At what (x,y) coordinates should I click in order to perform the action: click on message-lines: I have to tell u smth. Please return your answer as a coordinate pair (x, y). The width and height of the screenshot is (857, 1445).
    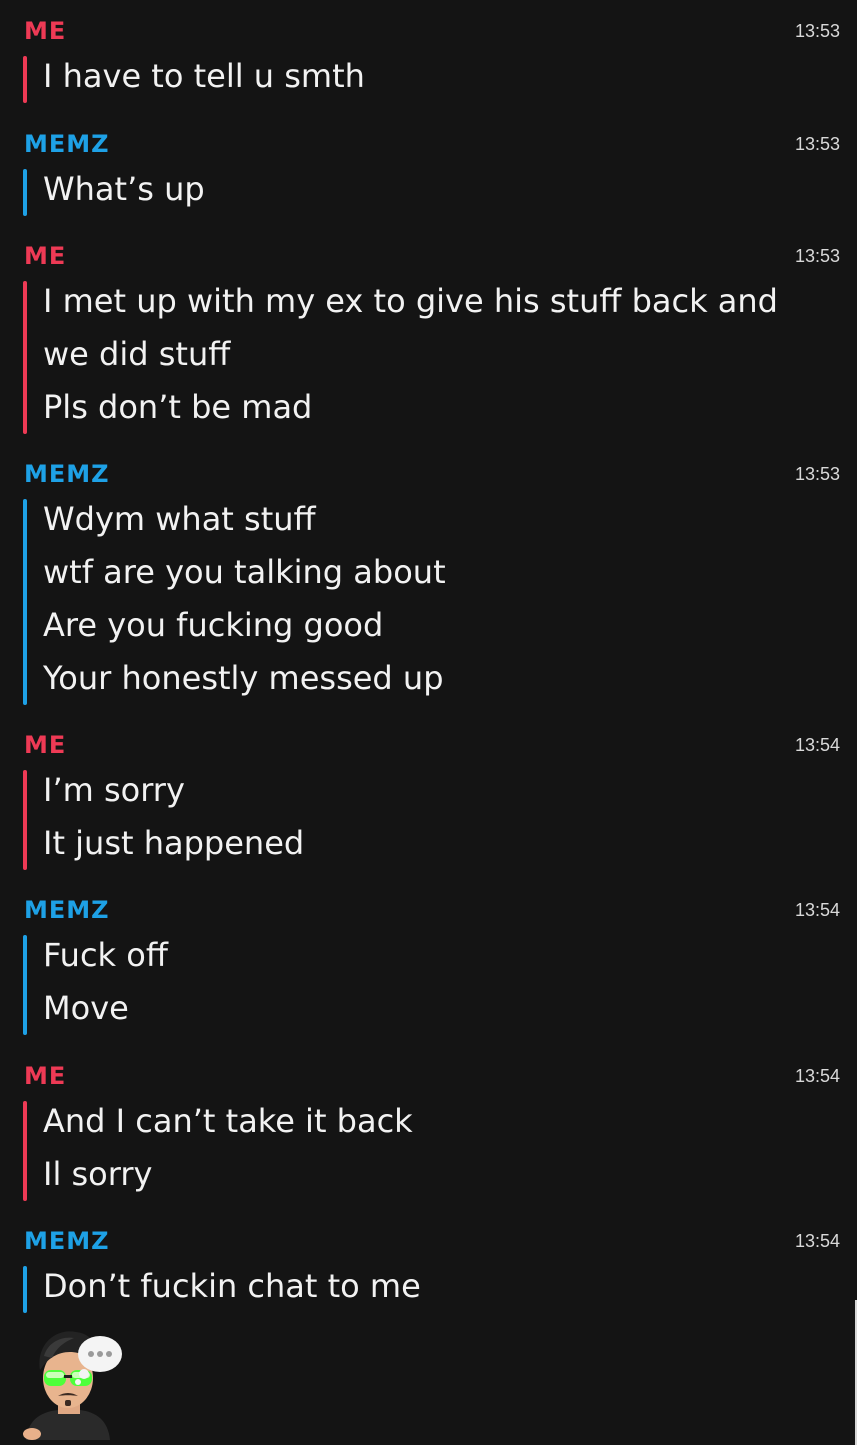
    Looking at the image, I should click on (435, 76).